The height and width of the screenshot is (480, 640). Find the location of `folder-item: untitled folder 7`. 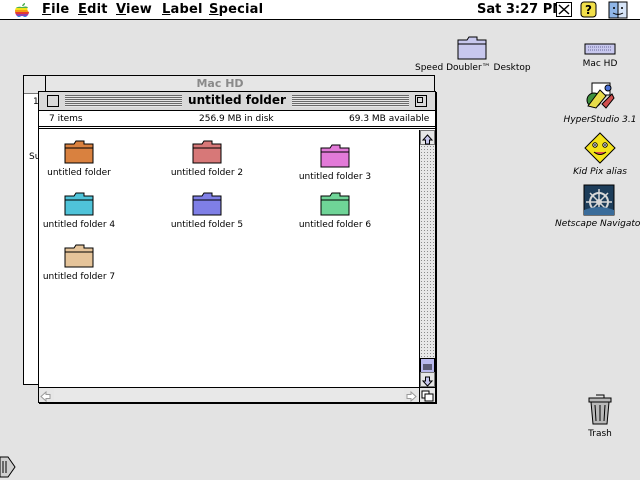

folder-item: untitled folder 7 is located at coordinates (79, 263).